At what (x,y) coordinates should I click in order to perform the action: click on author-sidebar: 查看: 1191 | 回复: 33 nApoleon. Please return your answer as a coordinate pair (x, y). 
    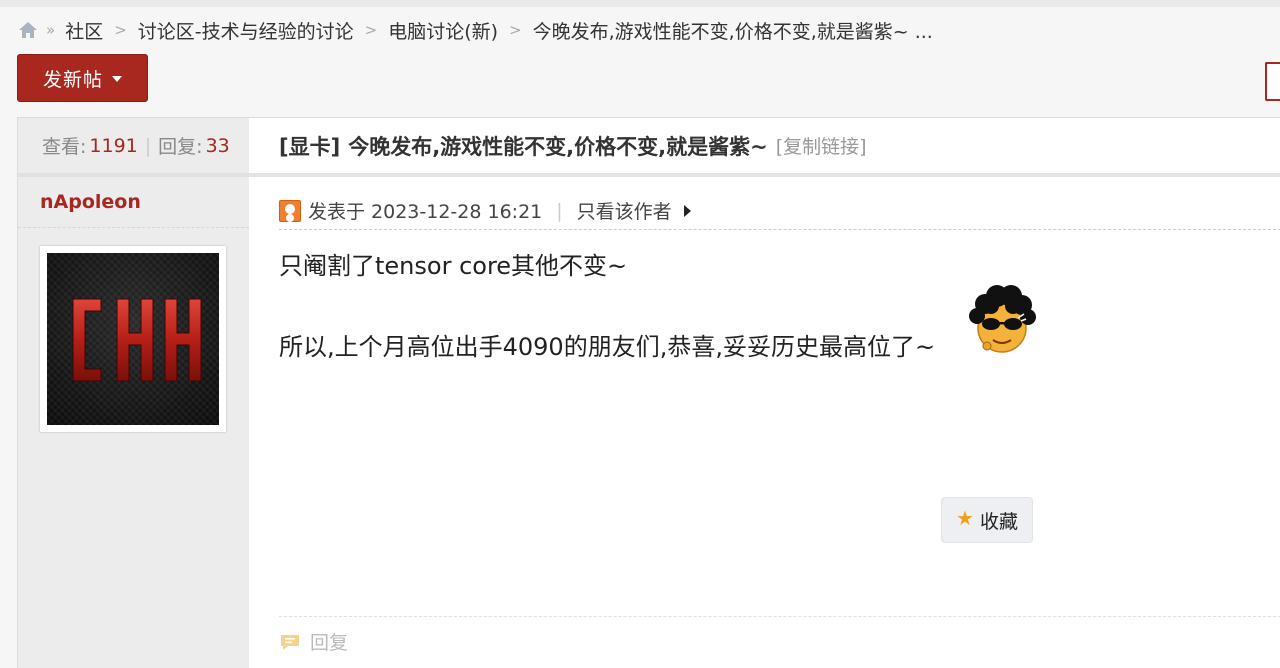
    Looking at the image, I should click on (133, 393).